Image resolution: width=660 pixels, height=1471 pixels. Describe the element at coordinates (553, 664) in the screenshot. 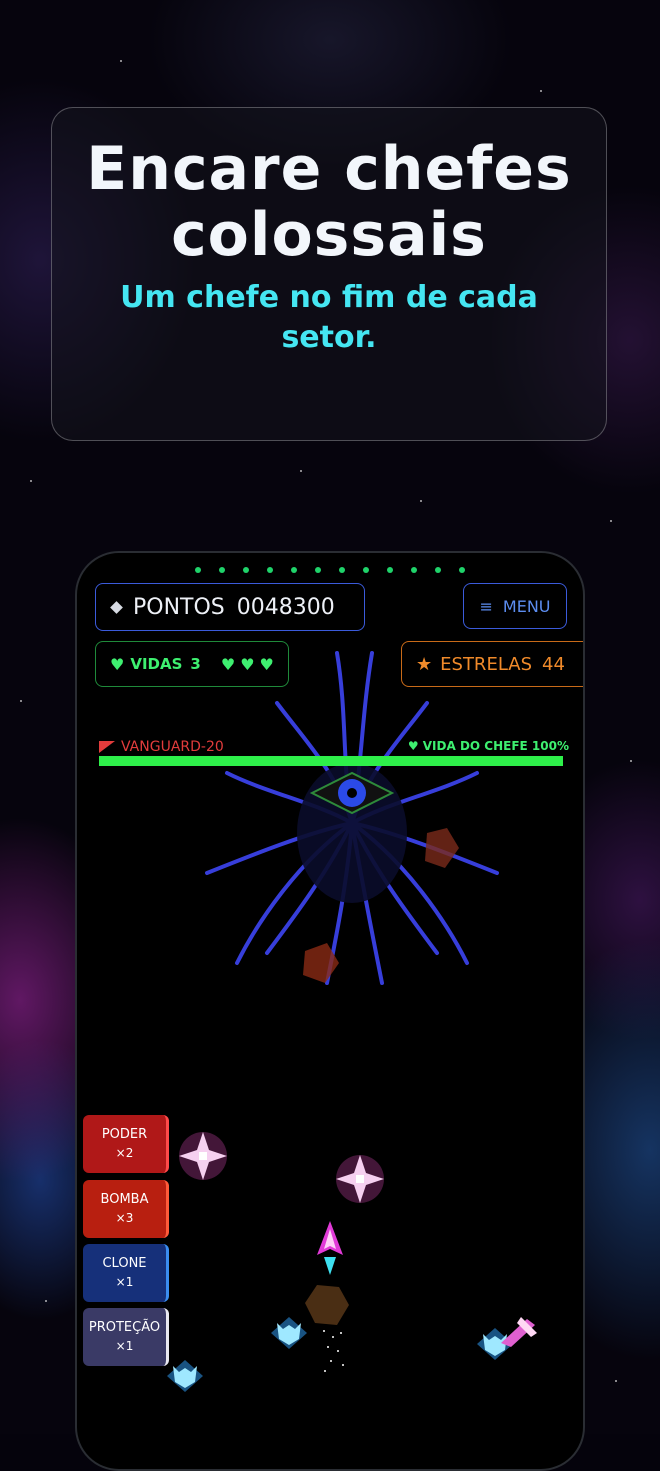

I see `stars-value: 44` at that location.